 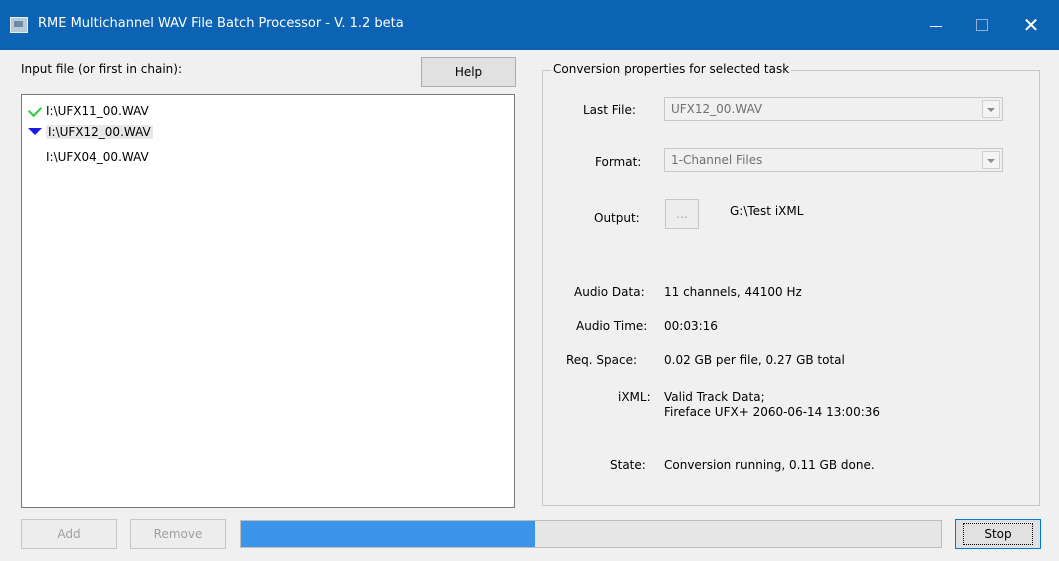 I want to click on minimize-button, so click(x=936, y=25).